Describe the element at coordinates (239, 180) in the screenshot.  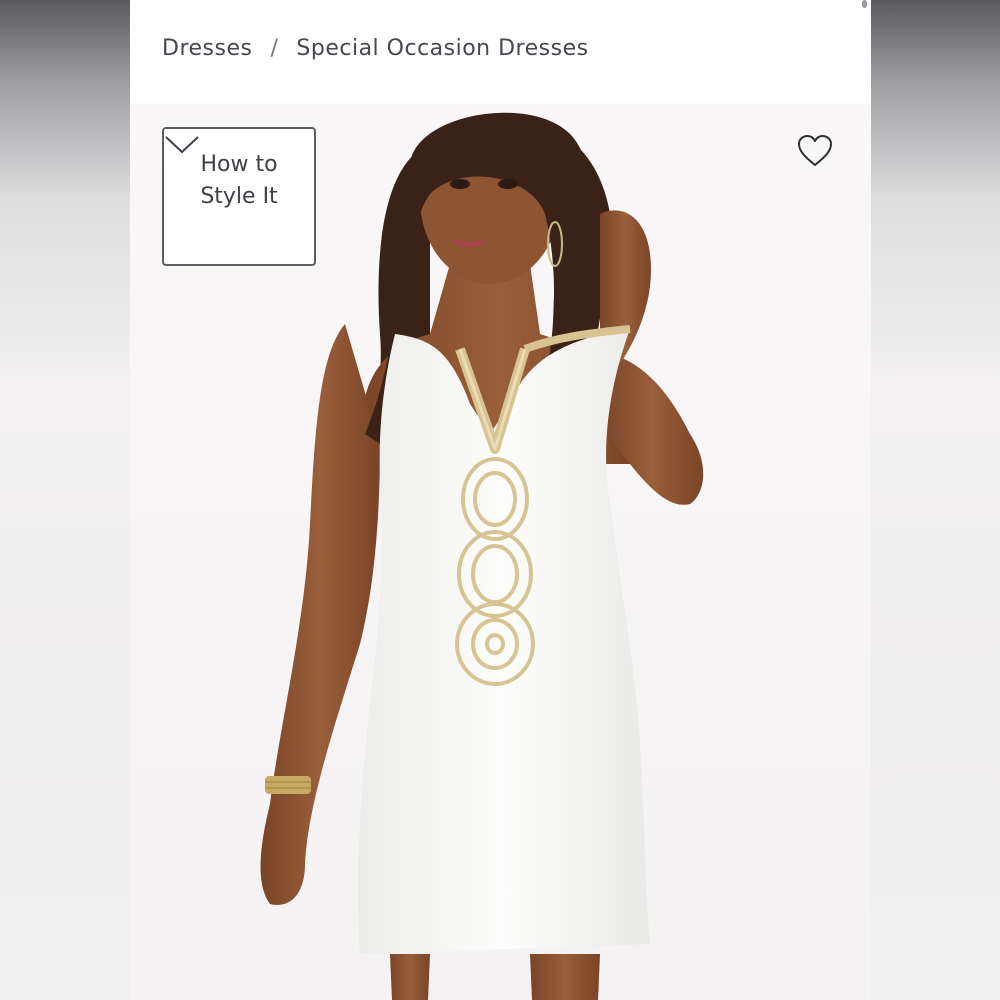
I see `how-to-style-it-label: How to Style It` at that location.